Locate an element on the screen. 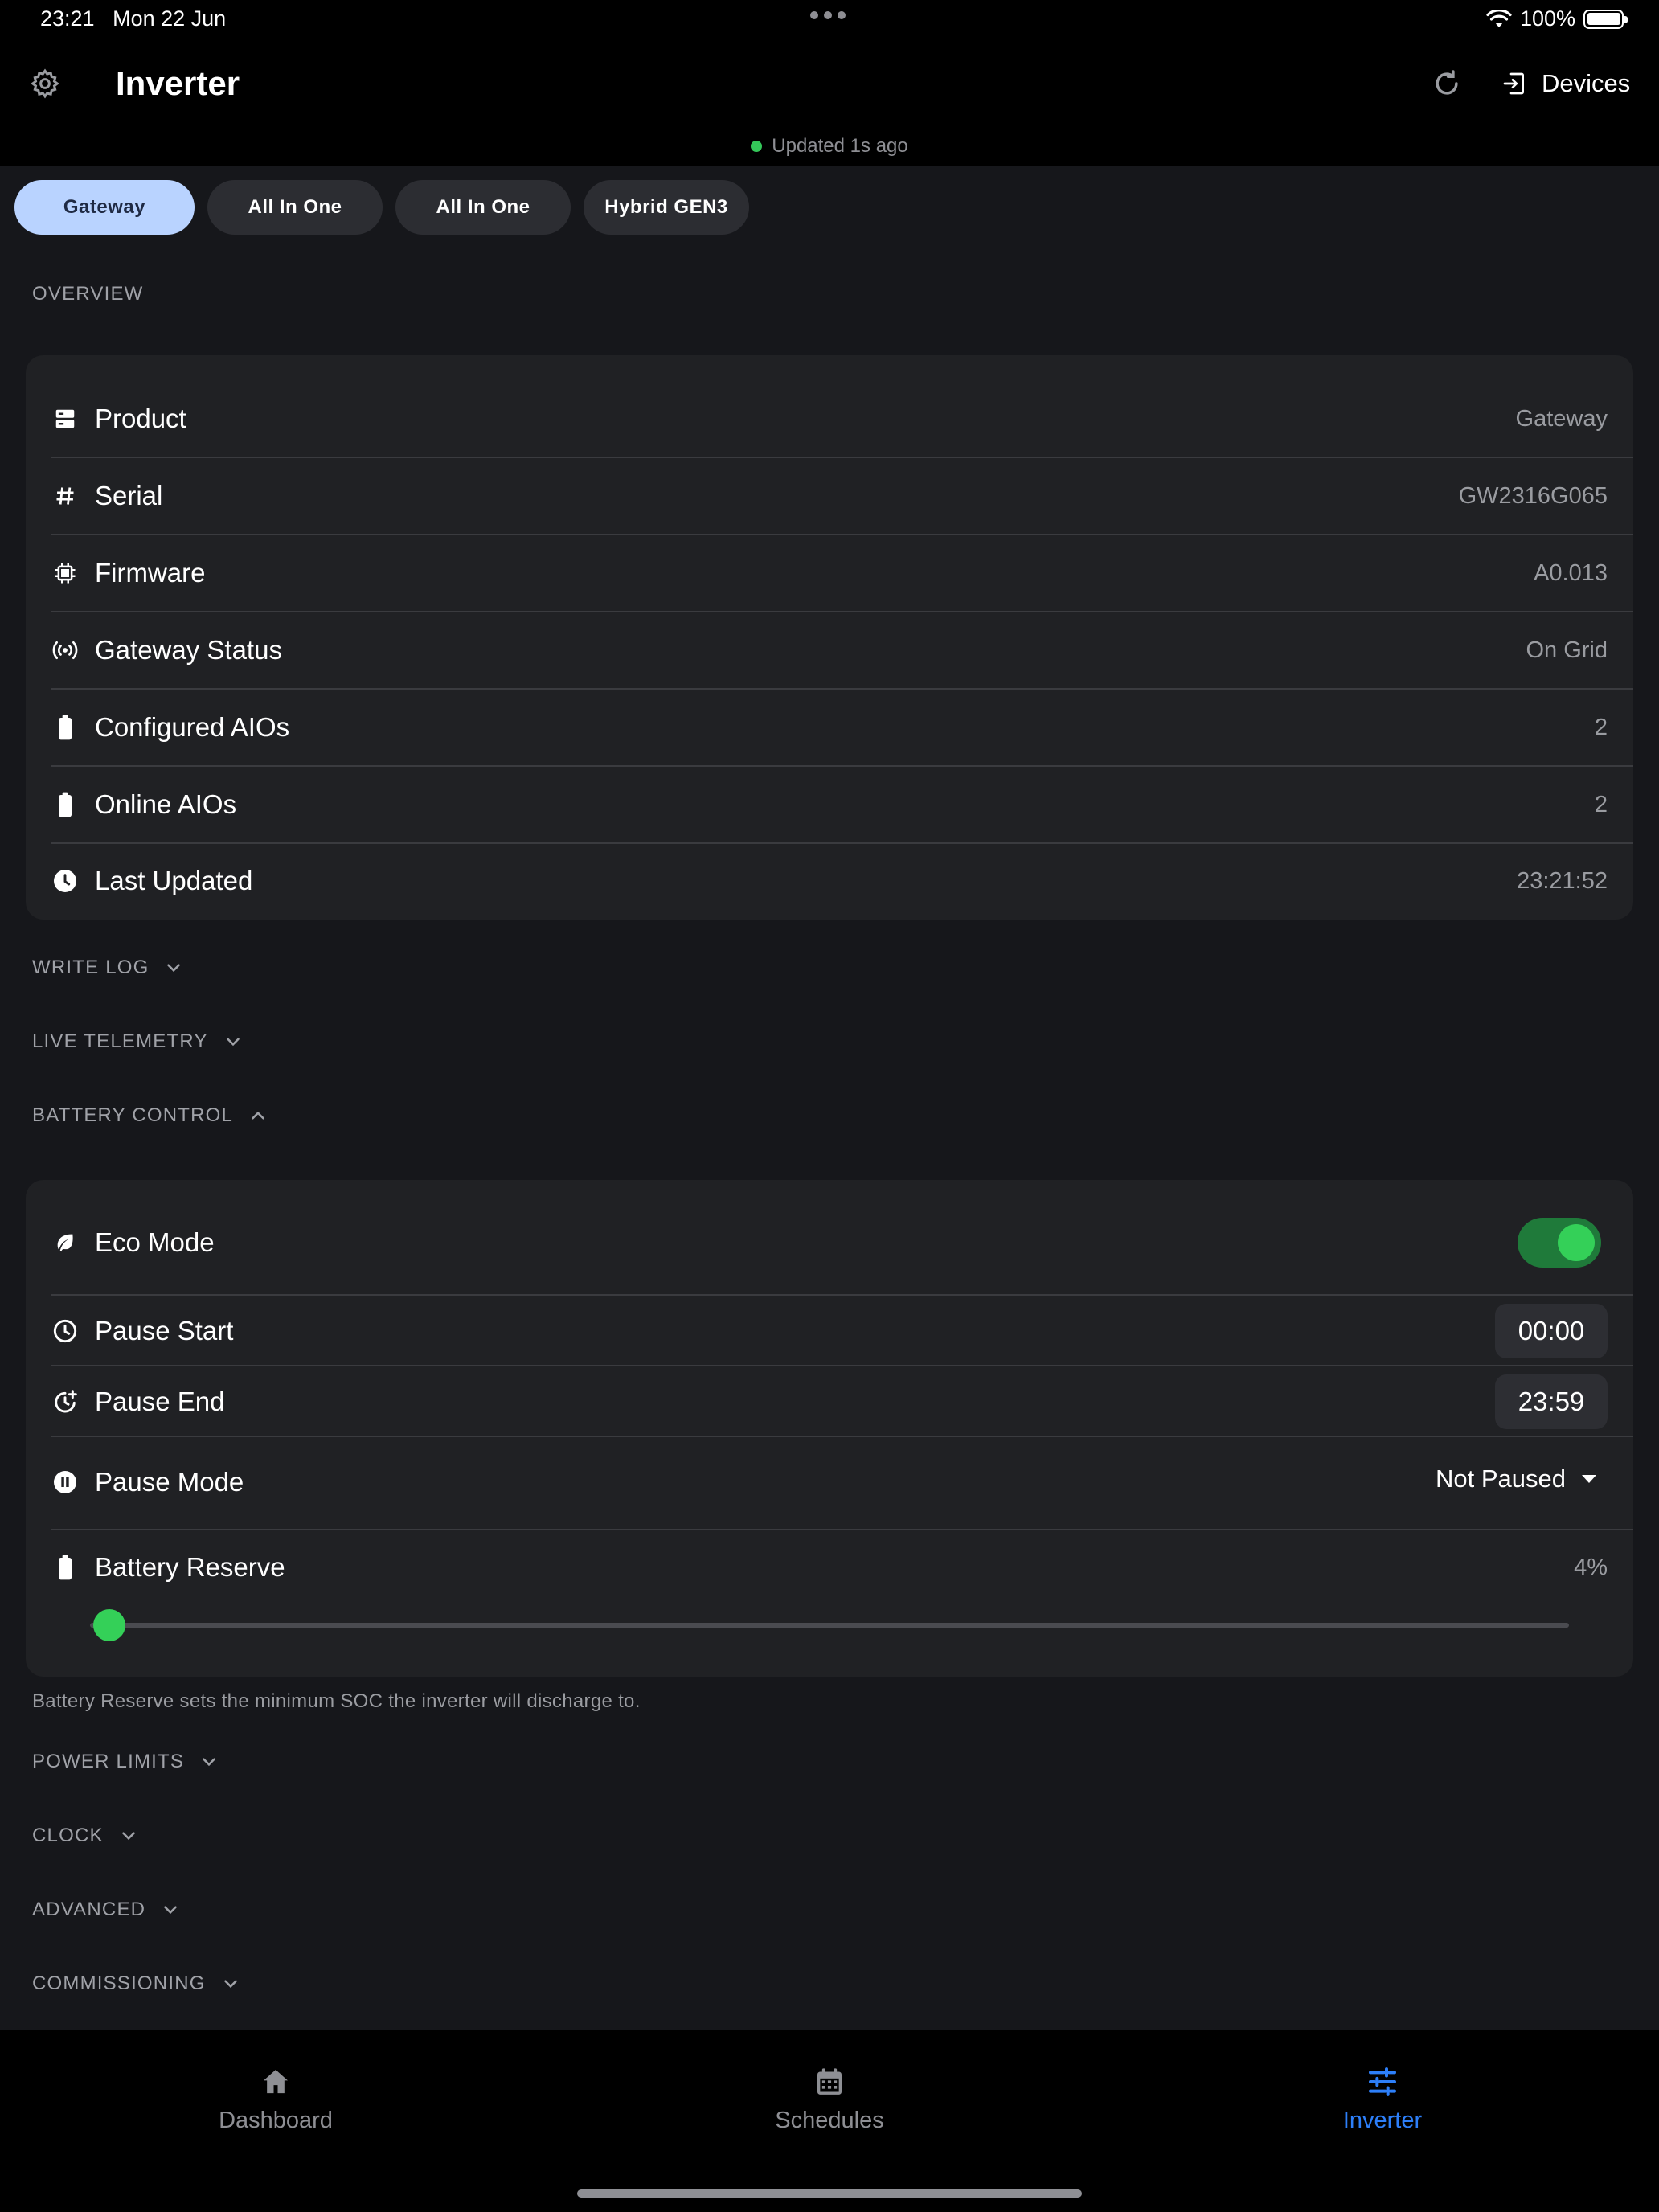  status-dot-icon is located at coordinates (757, 146).